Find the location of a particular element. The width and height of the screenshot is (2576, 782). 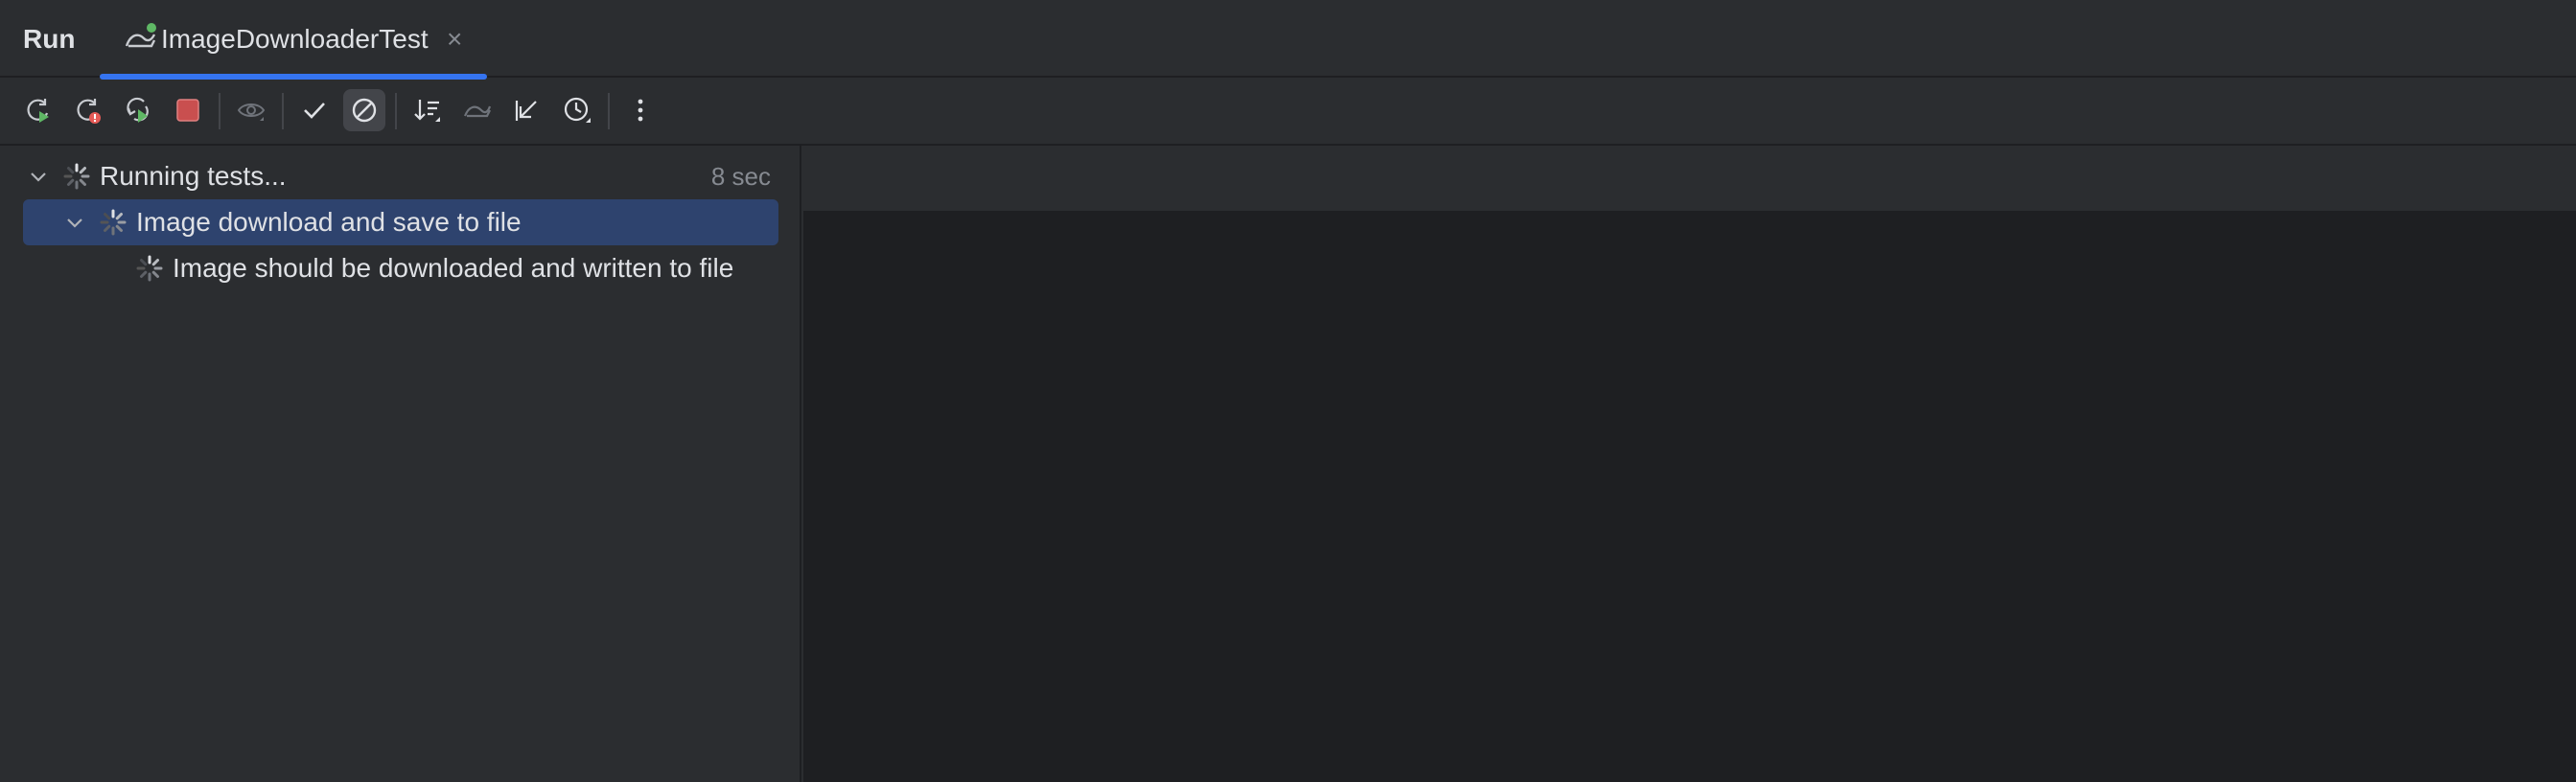

stop-icon is located at coordinates (188, 110).